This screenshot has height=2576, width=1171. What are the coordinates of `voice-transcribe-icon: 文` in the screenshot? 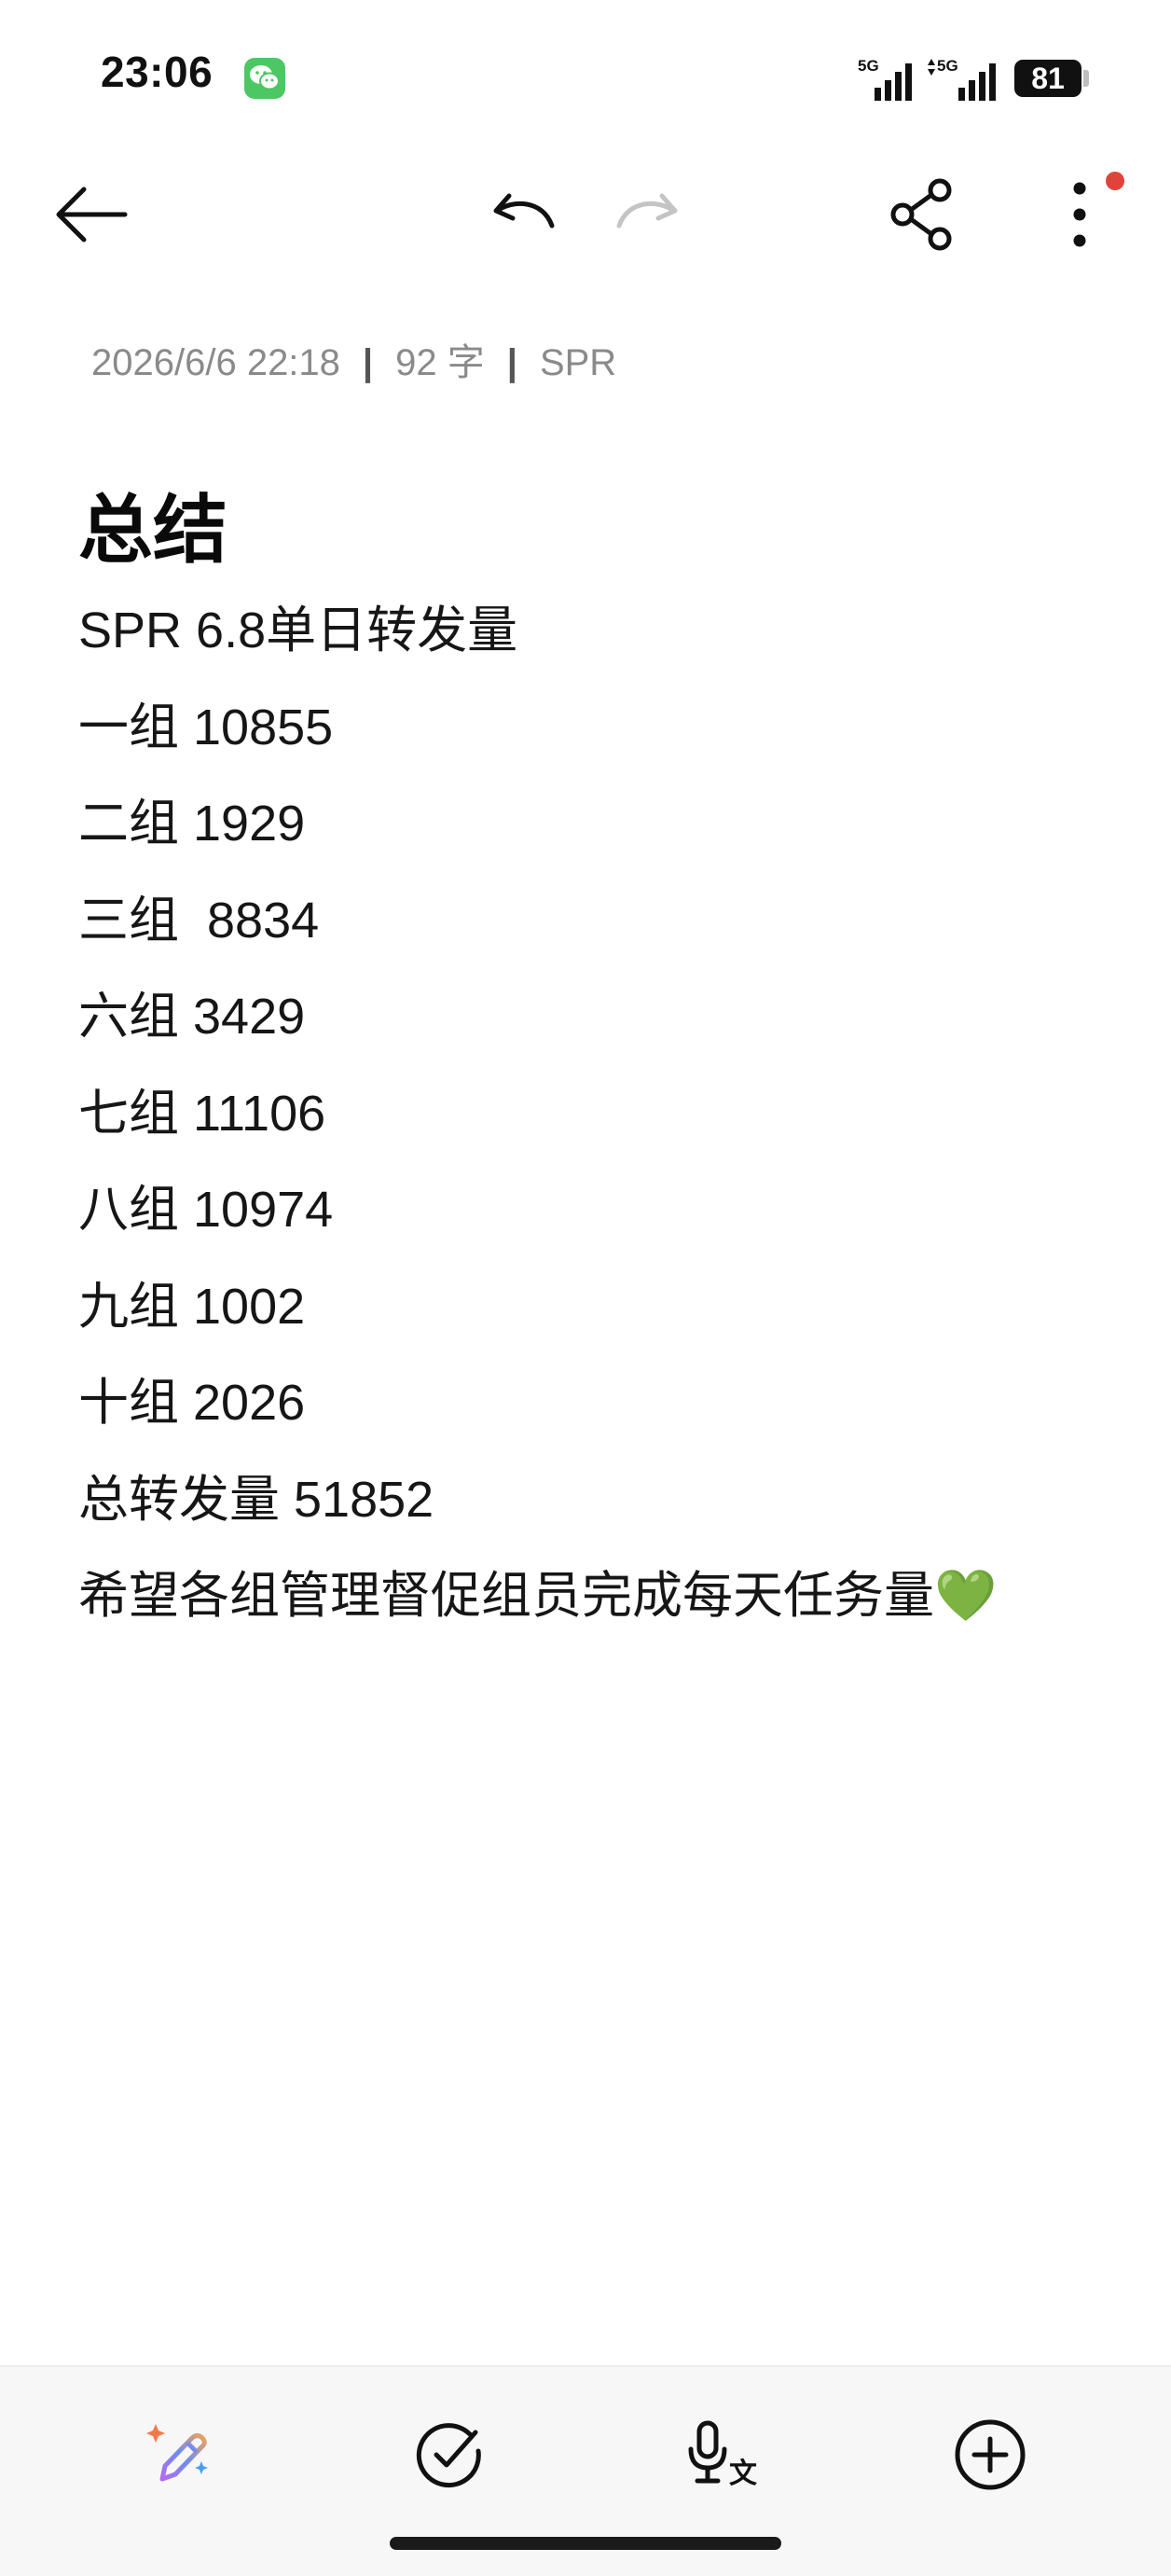 It's located at (722, 2455).